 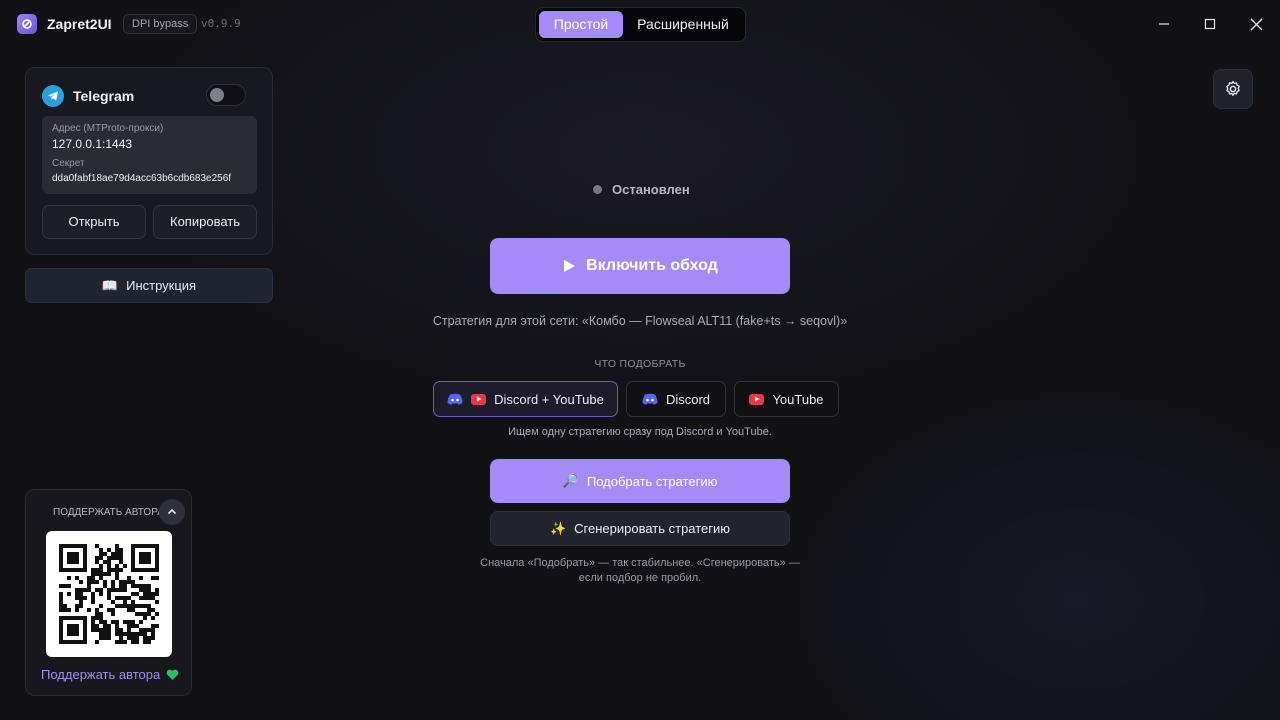 I want to click on minimize-icon, so click(x=1164, y=24).